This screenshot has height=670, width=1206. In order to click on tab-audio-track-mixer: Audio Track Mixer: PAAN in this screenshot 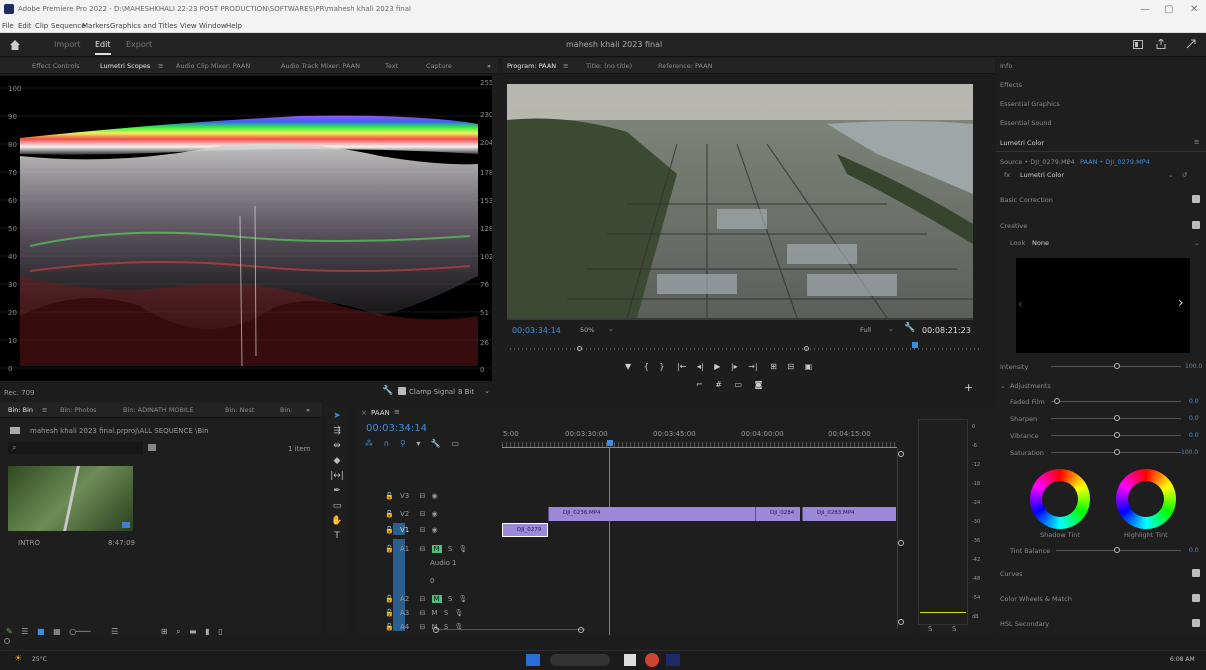, I will do `click(320, 66)`.